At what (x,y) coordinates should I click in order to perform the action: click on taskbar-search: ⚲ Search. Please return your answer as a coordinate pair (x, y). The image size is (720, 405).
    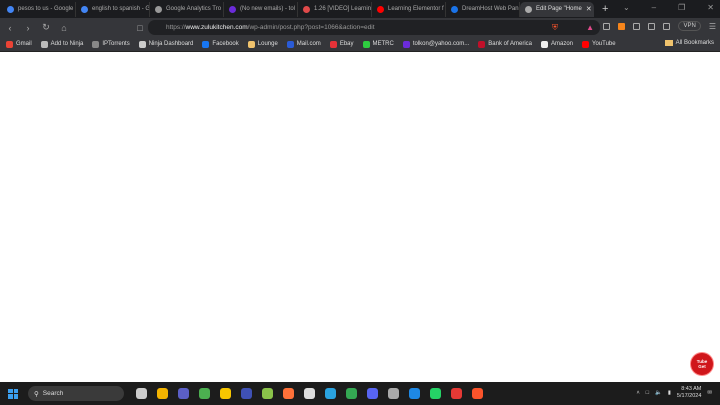
    Looking at the image, I should click on (76, 393).